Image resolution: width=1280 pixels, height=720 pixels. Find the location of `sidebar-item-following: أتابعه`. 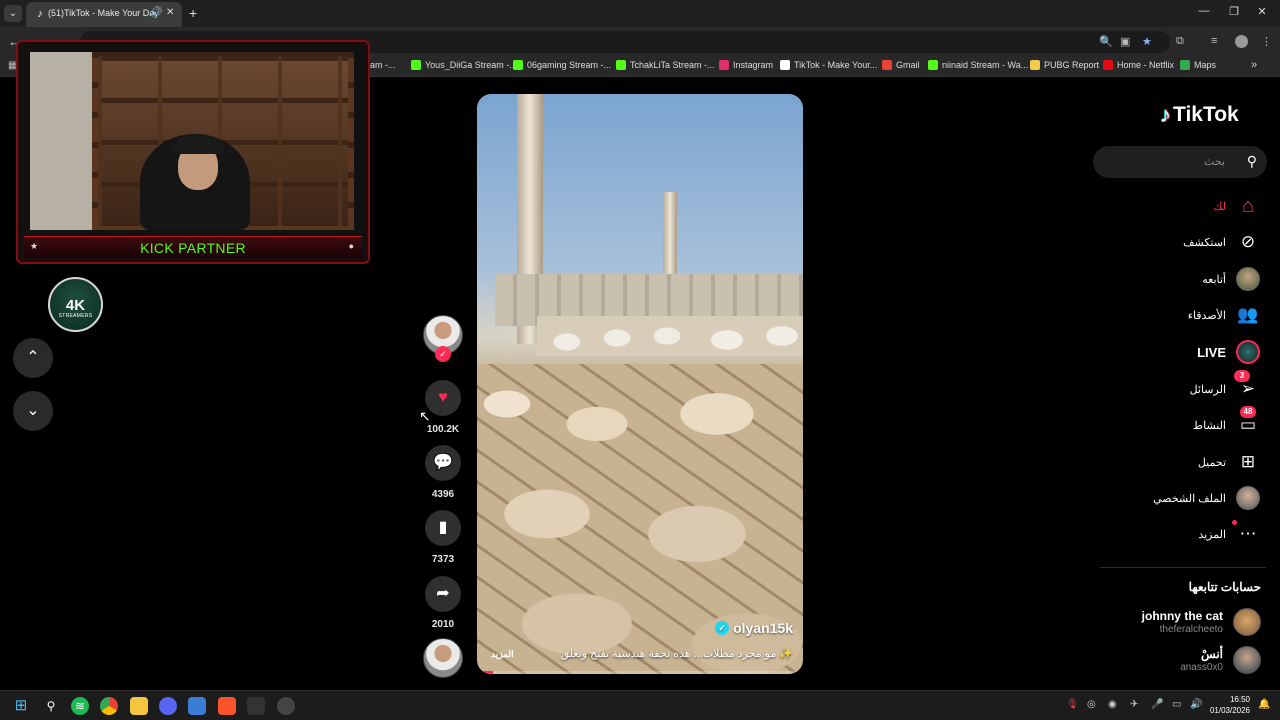

sidebar-item-following: أتابعه is located at coordinates (1185, 279).